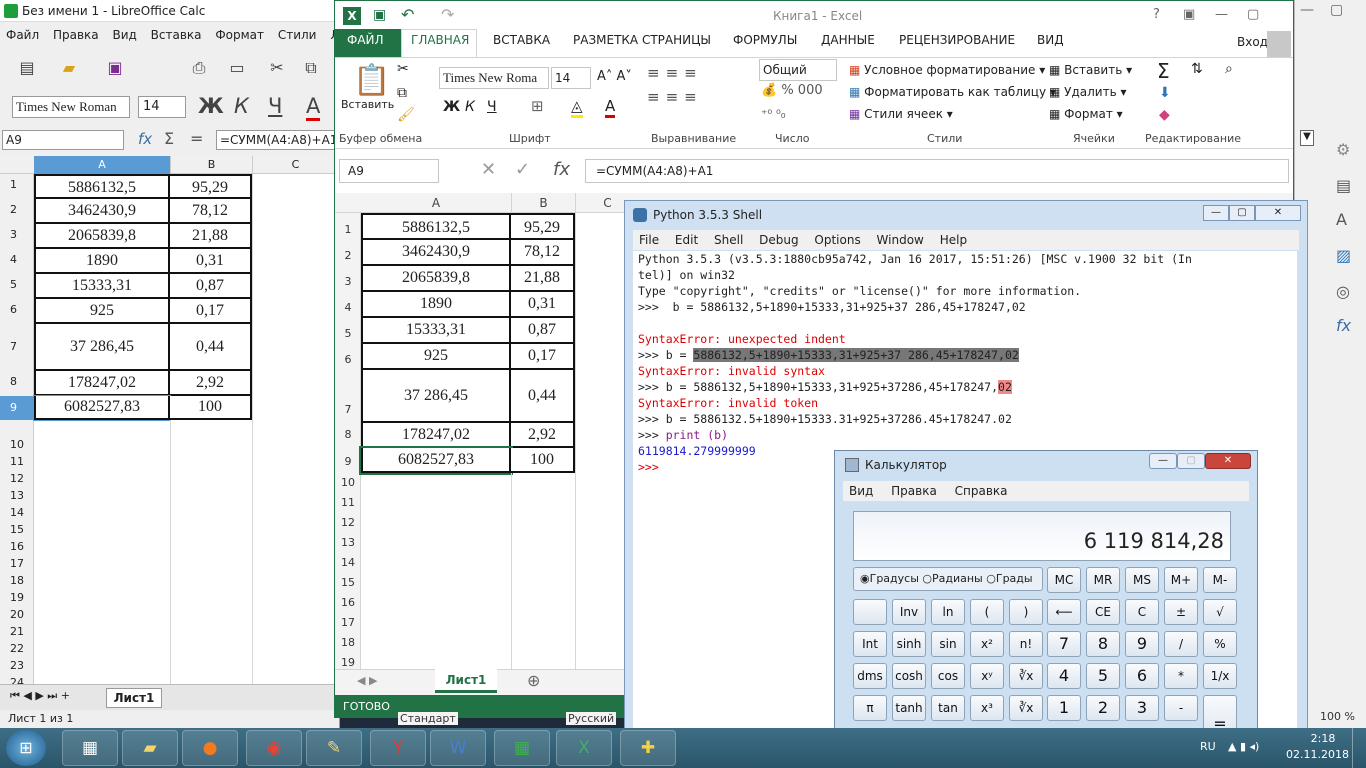 This screenshot has height=768, width=1366. Describe the element at coordinates (1086, 114) in the screenshot. I see `format-cells-button: ▦ Формат ▾` at that location.